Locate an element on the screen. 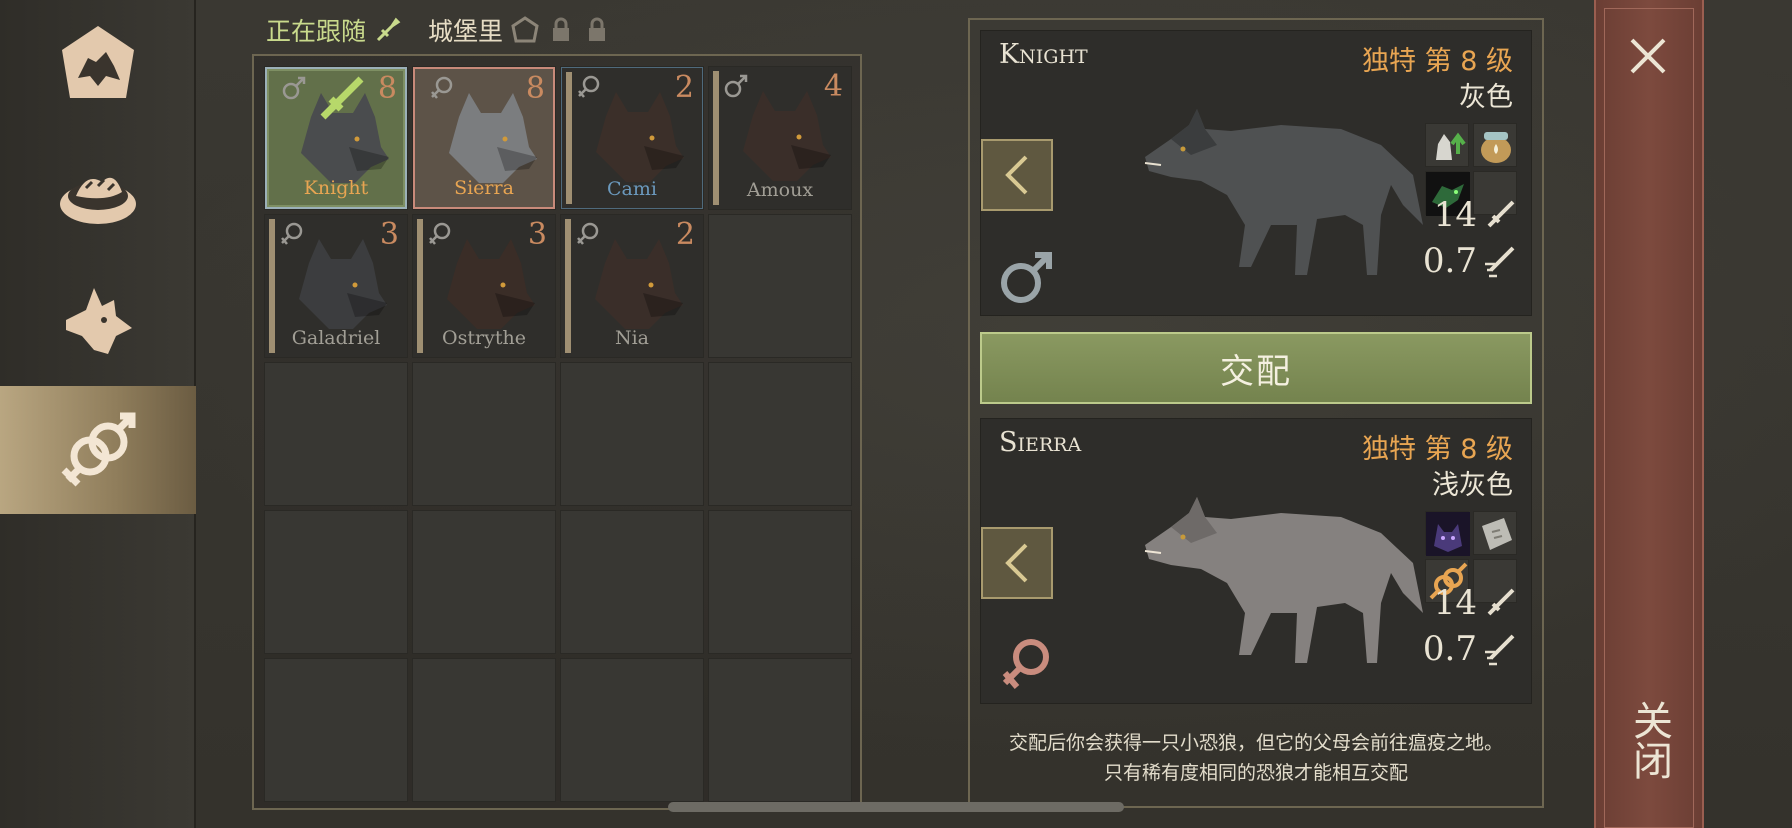  grid-cell: 4 Amoux is located at coordinates (780, 138).